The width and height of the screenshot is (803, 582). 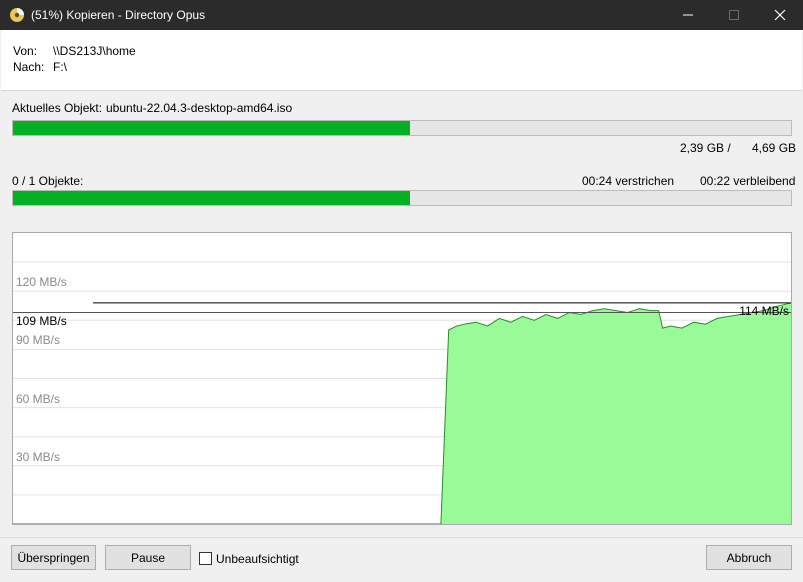 I want to click on y-tick-label: 60 MB/s, so click(x=38, y=398).